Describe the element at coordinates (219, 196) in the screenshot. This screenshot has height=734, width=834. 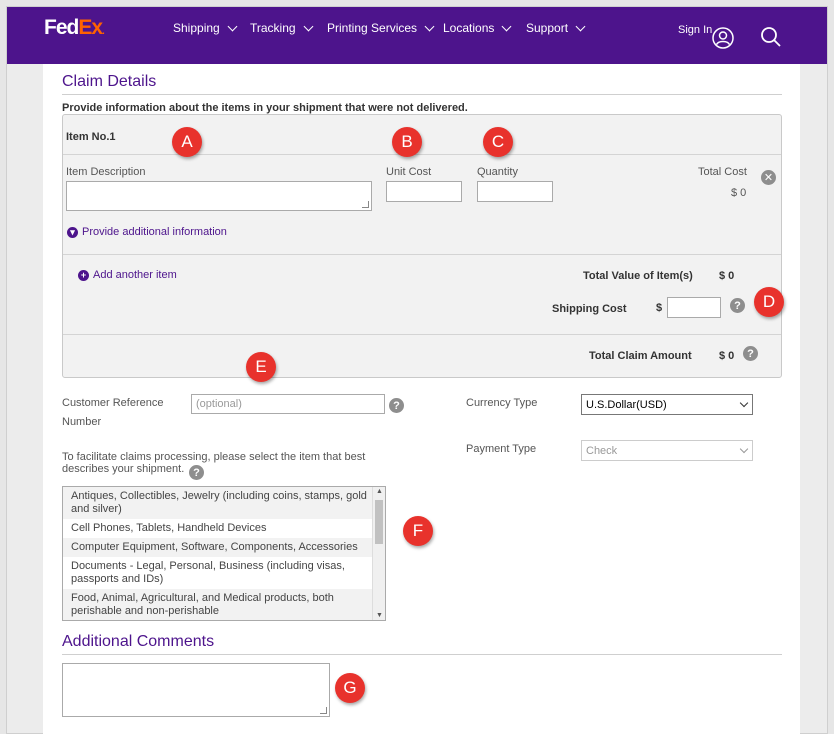
I see `item-description-field` at that location.